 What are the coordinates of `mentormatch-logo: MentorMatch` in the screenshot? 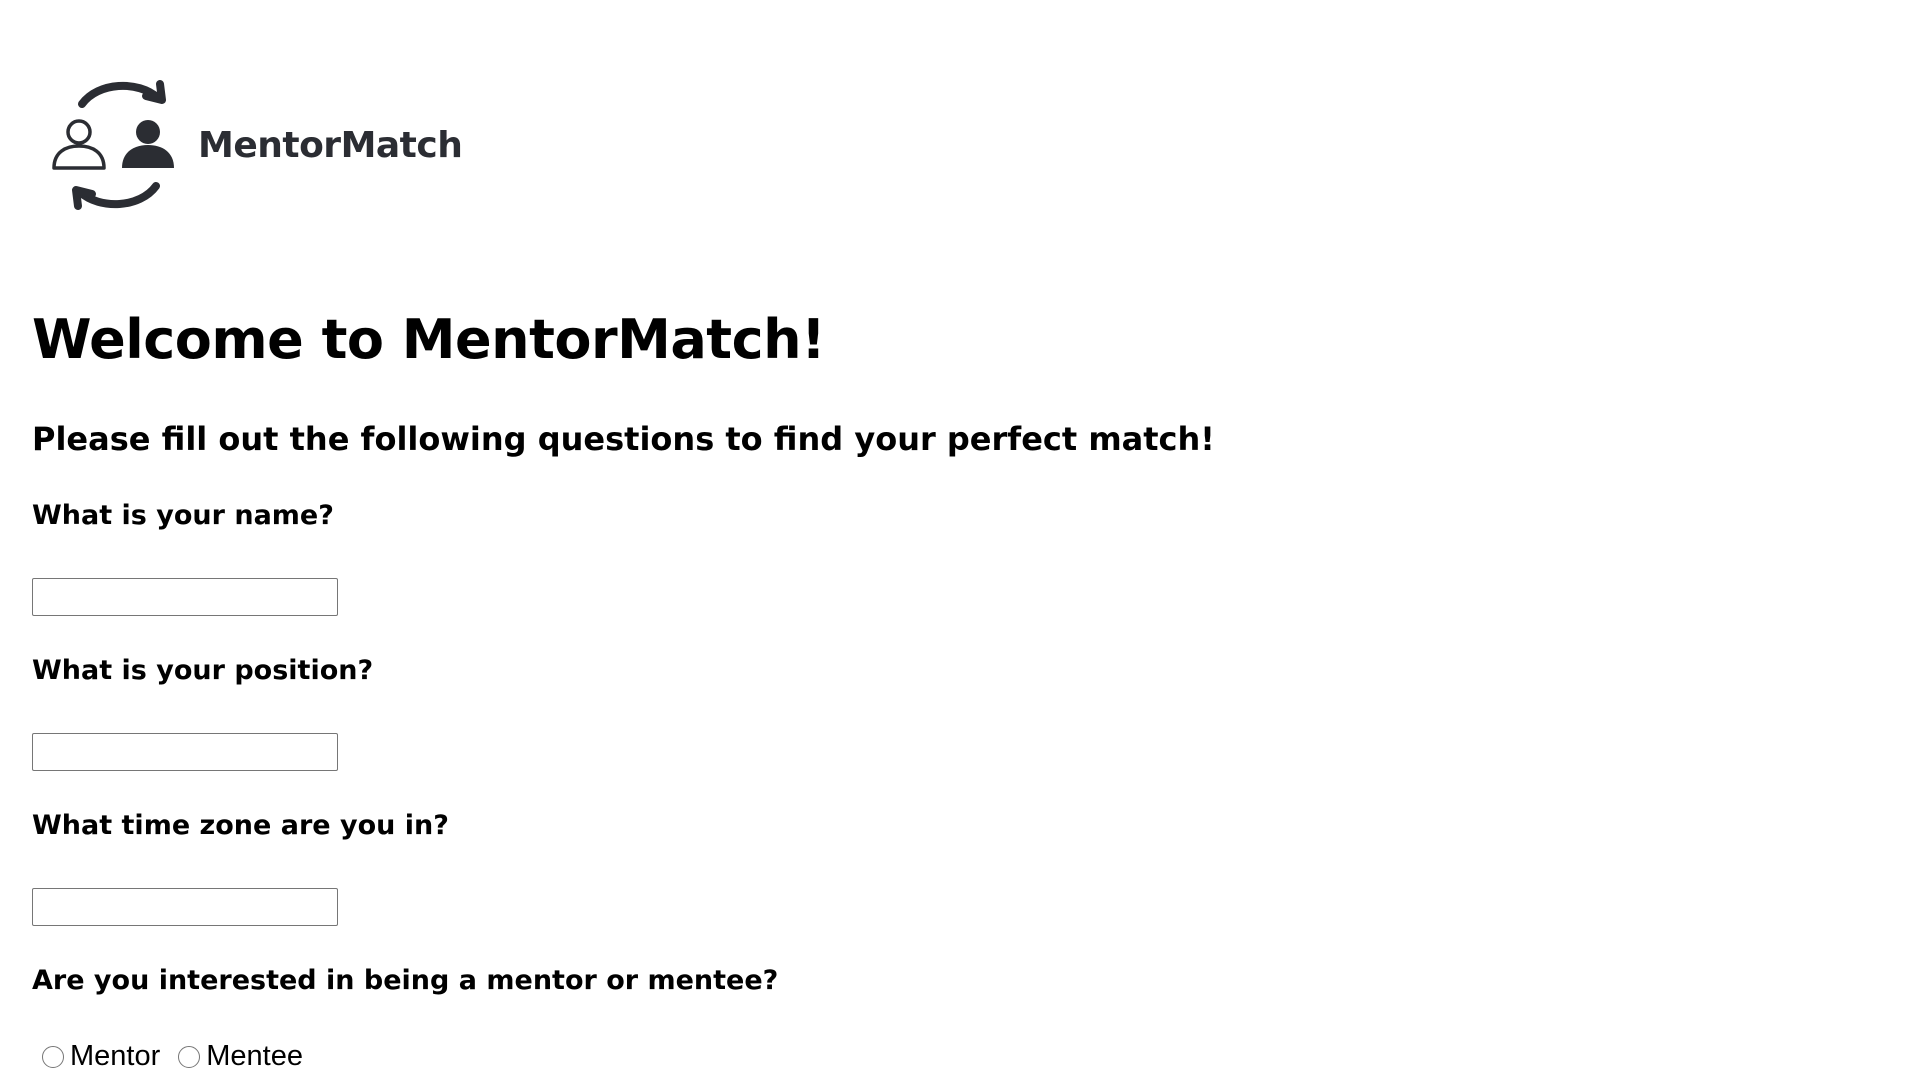 It's located at (258, 145).